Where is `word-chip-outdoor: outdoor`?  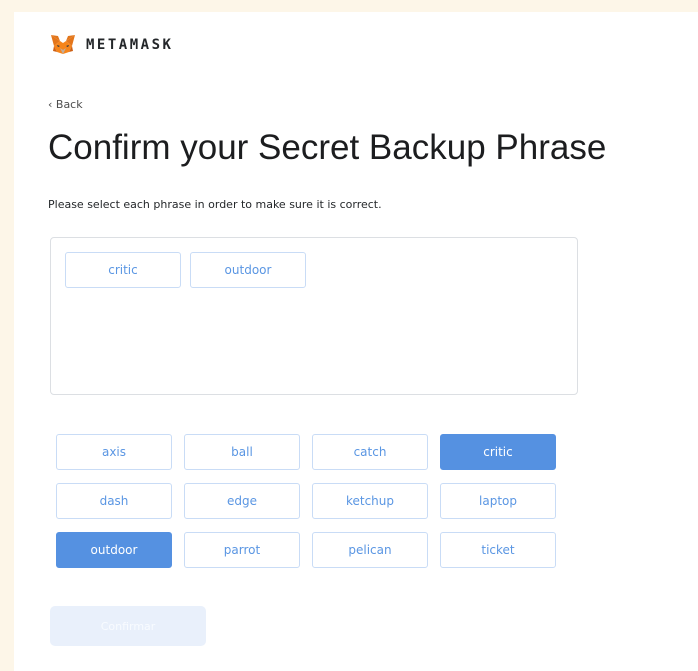
word-chip-outdoor: outdoor is located at coordinates (114, 550).